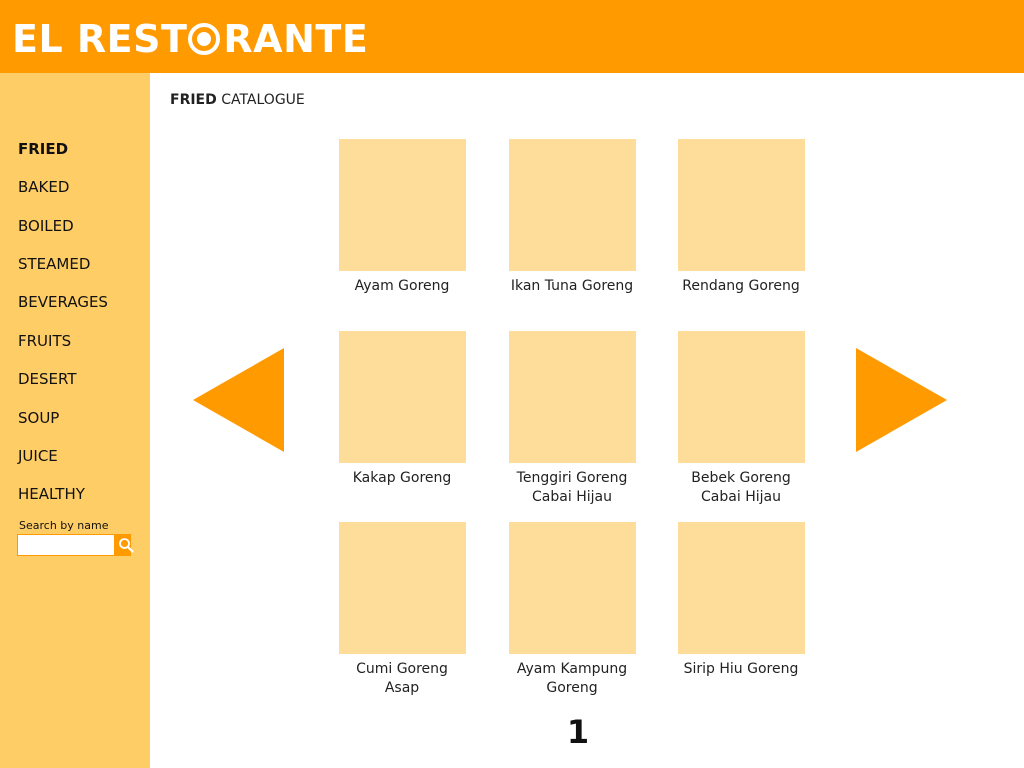  I want to click on menu-item-name: Rendang Goreng, so click(741, 286).